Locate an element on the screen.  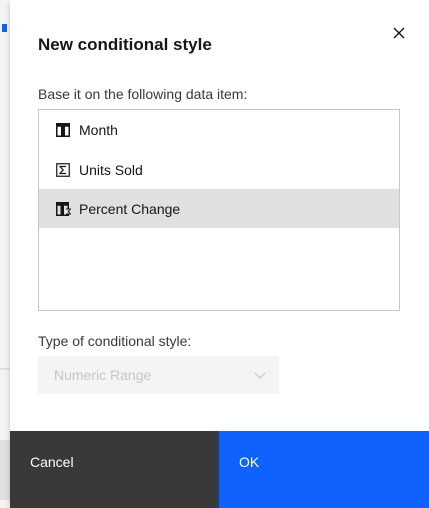
calculated-column-icon is located at coordinates (63, 209).